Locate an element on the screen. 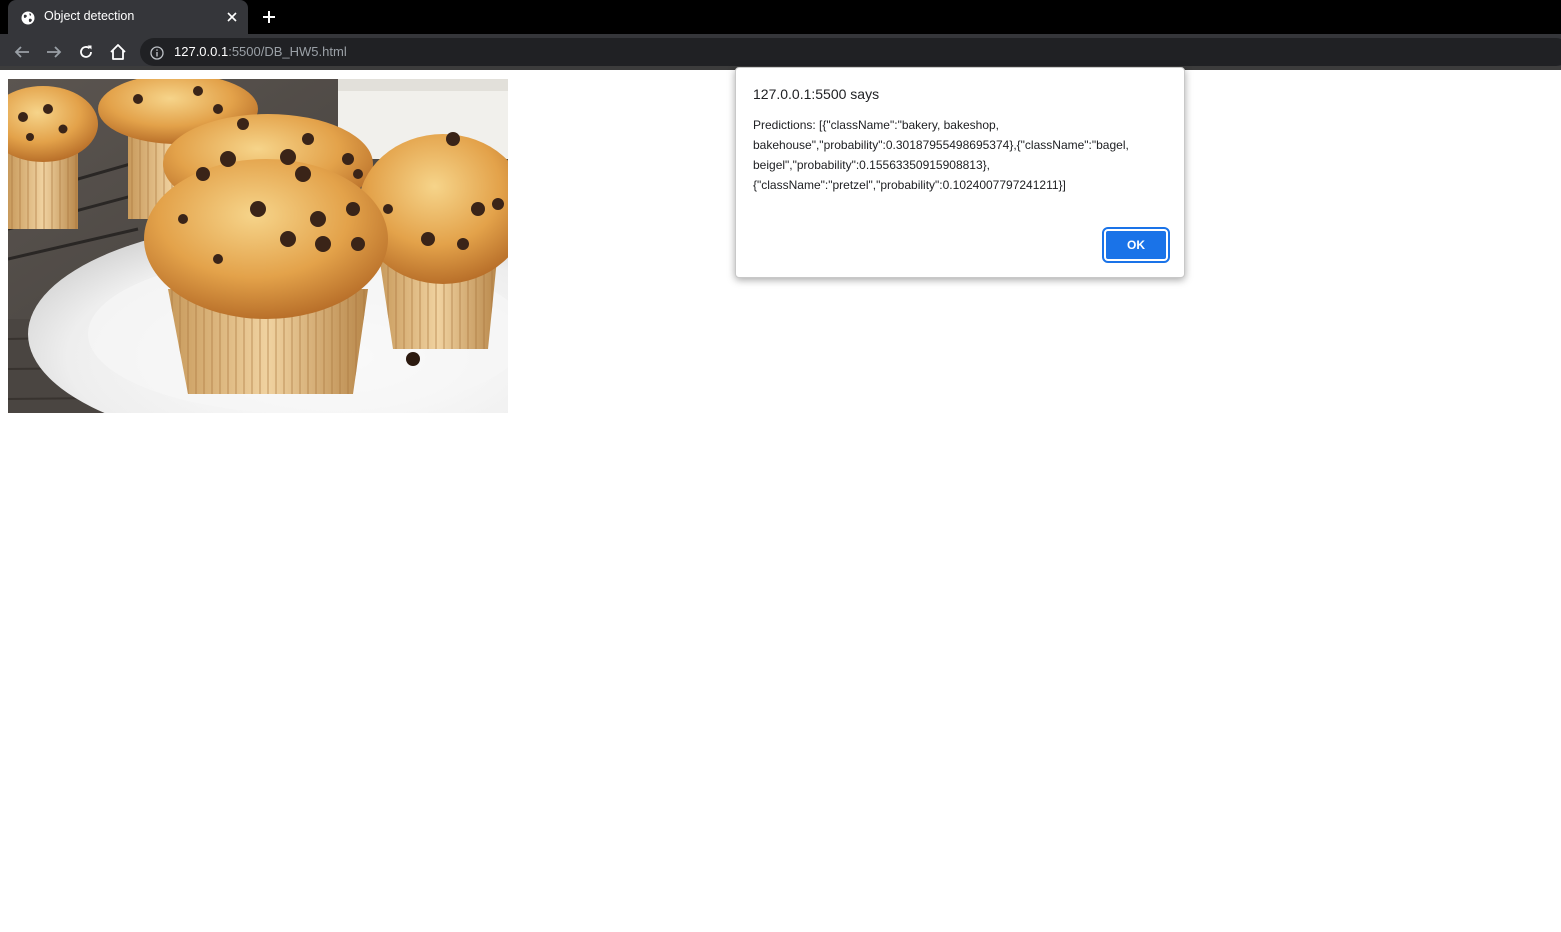  dialog-title: 127.0.0.1:5500 says is located at coordinates (816, 94).